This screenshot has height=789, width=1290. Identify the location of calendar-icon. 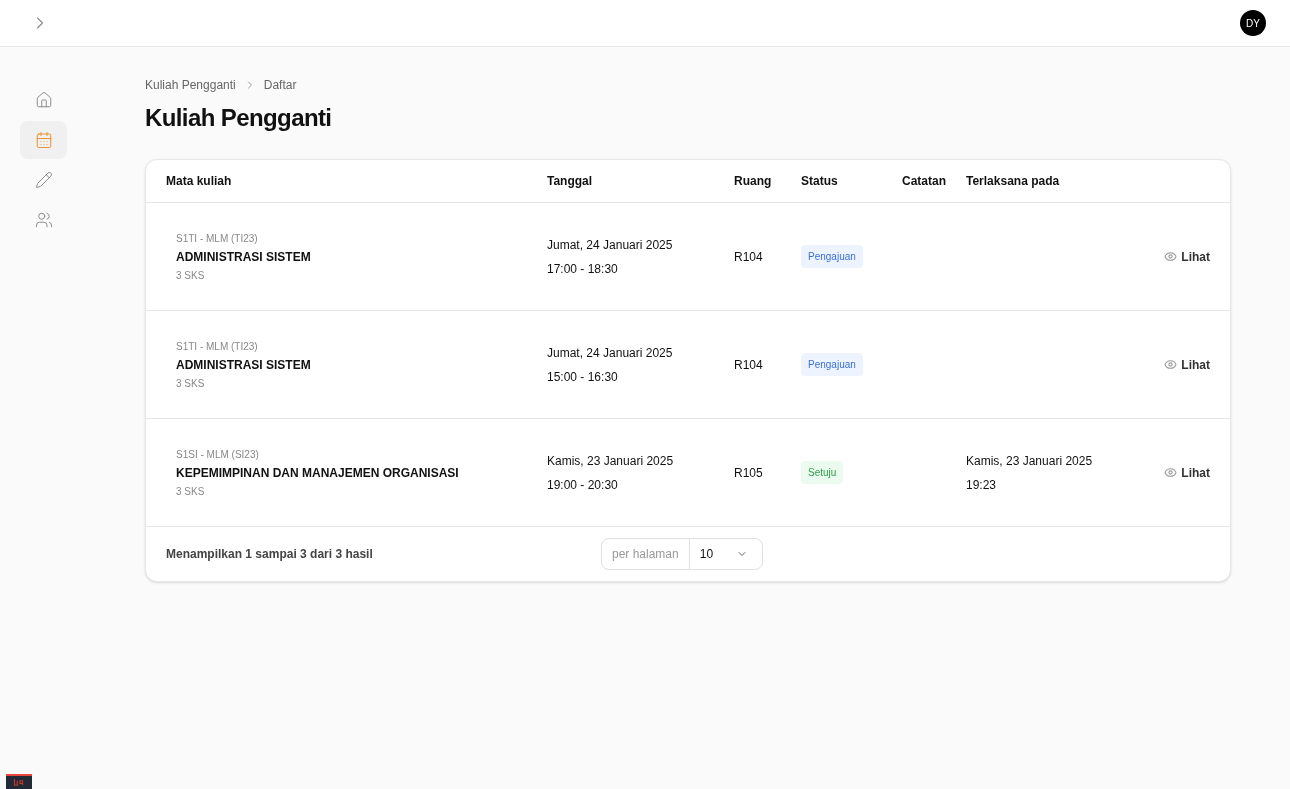
(43, 140).